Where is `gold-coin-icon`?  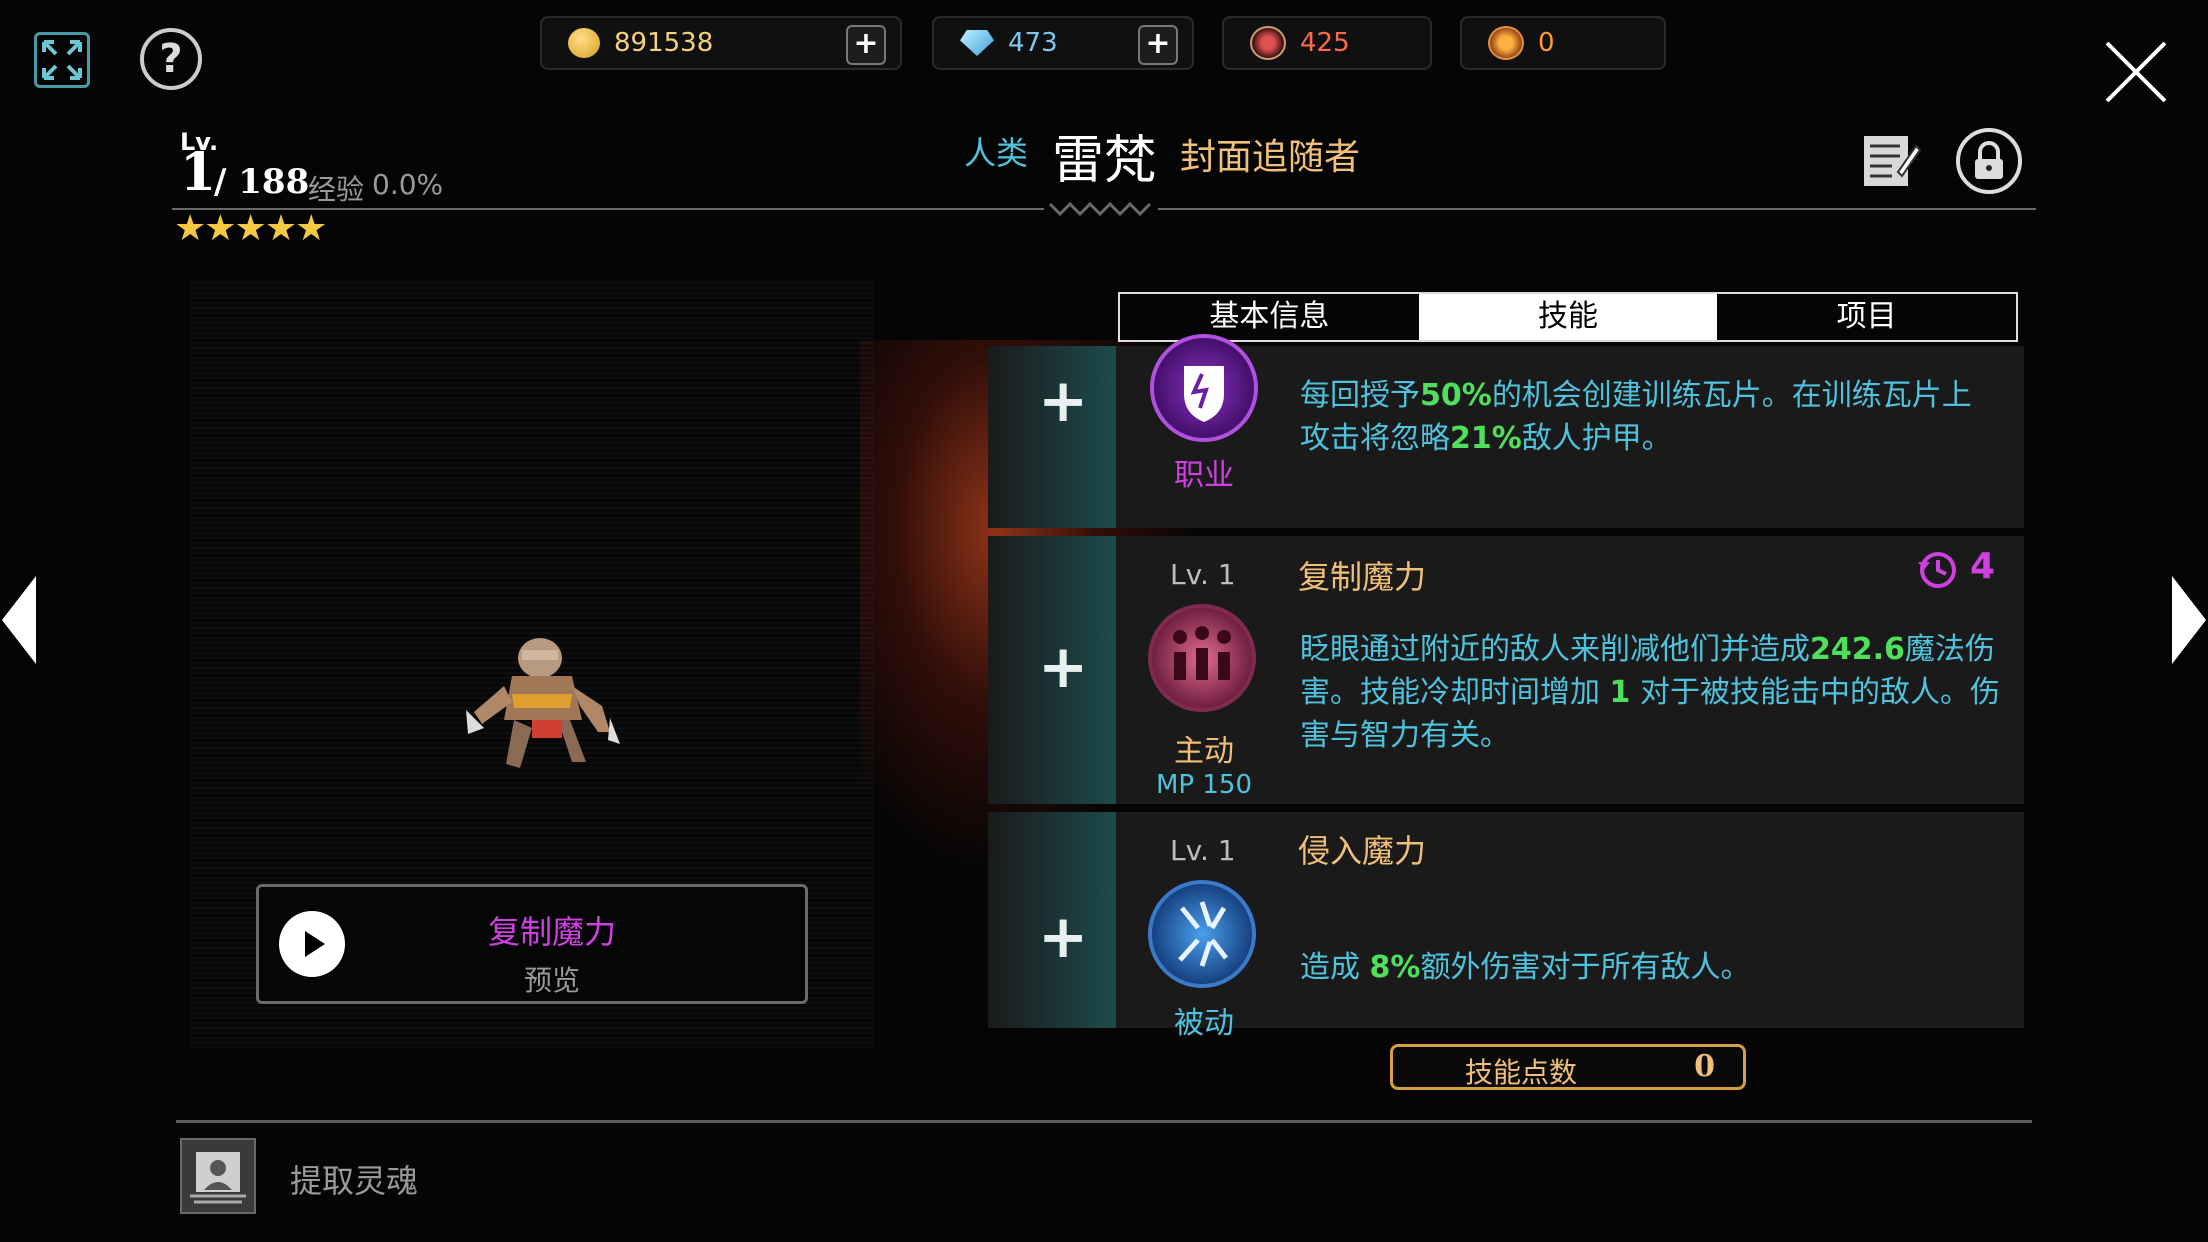
gold-coin-icon is located at coordinates (584, 43).